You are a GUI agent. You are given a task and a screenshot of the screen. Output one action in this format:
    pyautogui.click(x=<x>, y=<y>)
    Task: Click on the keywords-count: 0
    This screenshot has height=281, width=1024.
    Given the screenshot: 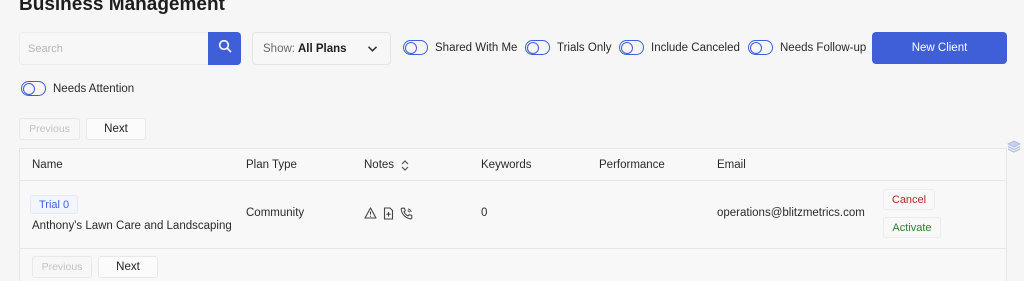 What is the action you would take?
    pyautogui.click(x=484, y=213)
    